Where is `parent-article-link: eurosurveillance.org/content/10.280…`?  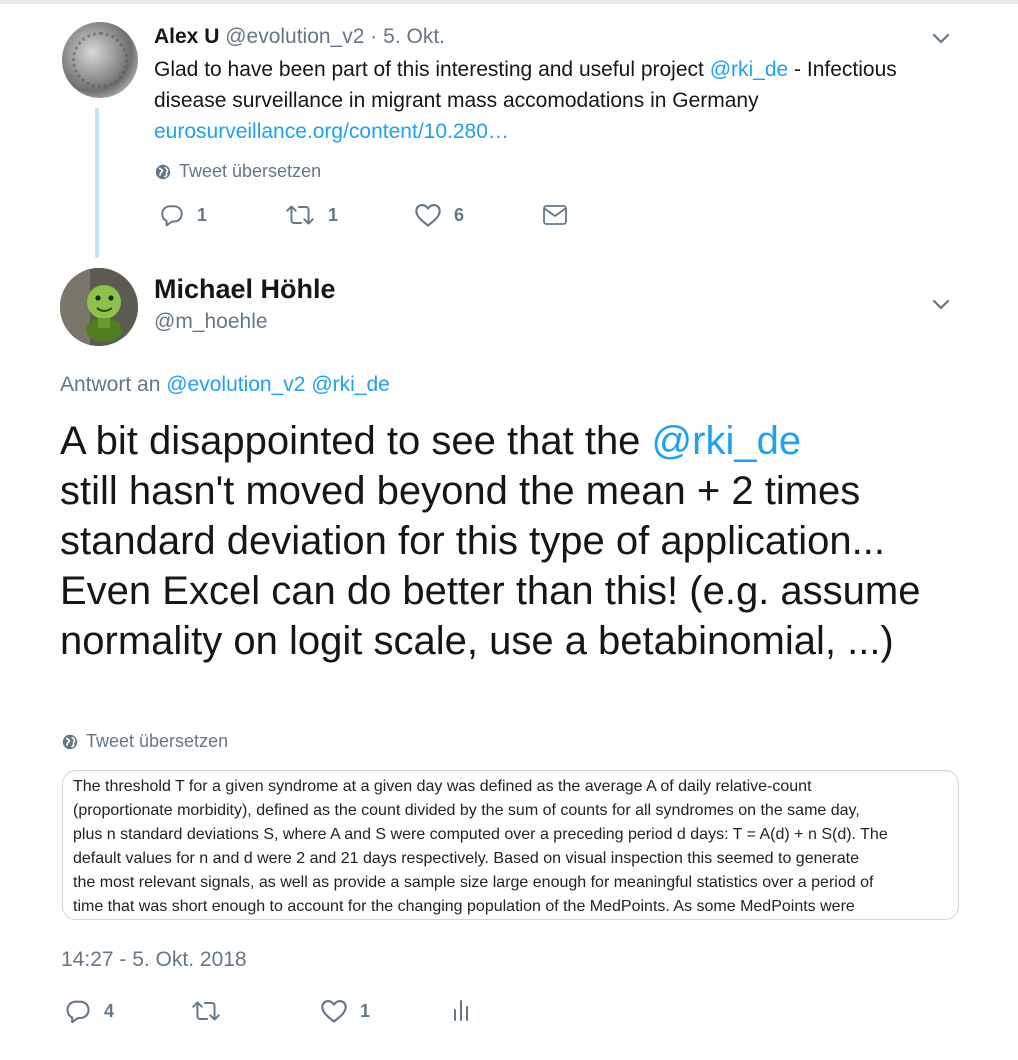 parent-article-link: eurosurveillance.org/content/10.280… is located at coordinates (331, 131).